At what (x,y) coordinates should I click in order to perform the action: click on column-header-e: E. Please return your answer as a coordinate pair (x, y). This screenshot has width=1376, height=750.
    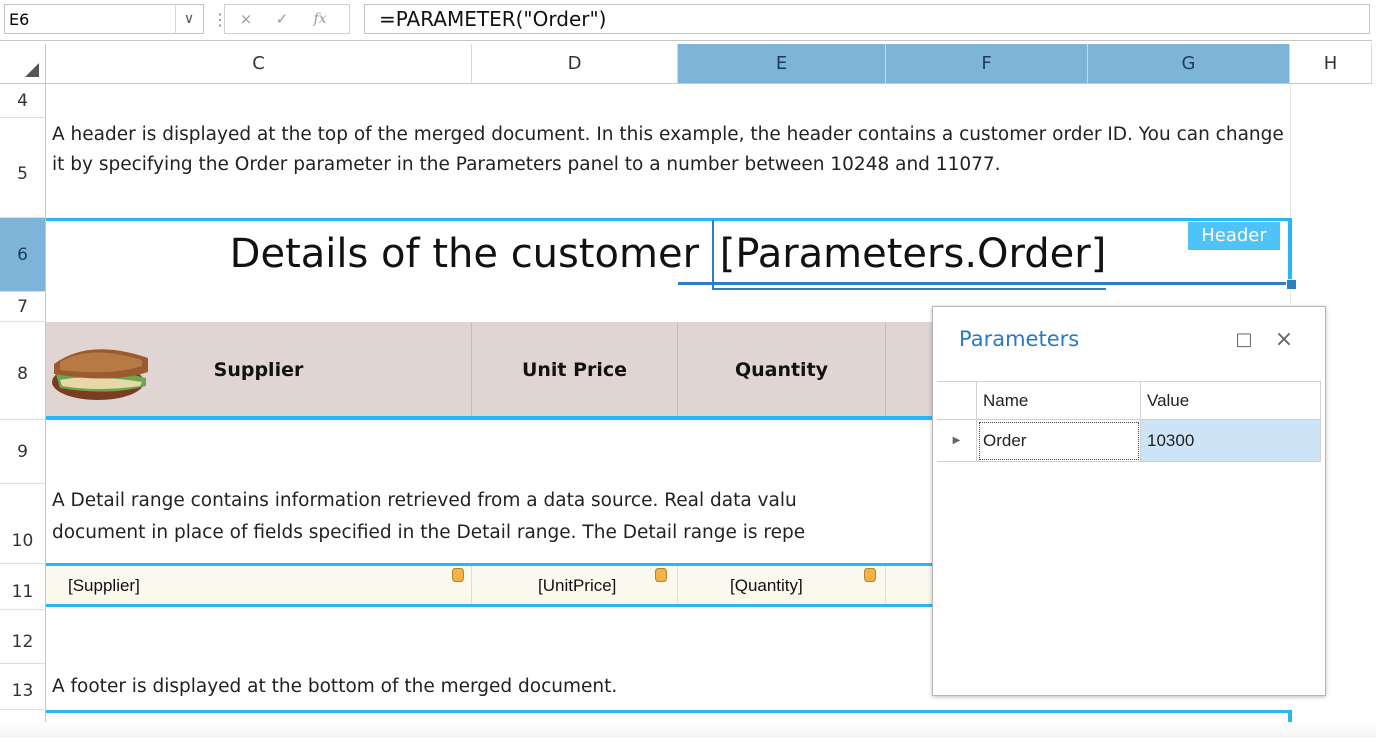
    Looking at the image, I should click on (782, 64).